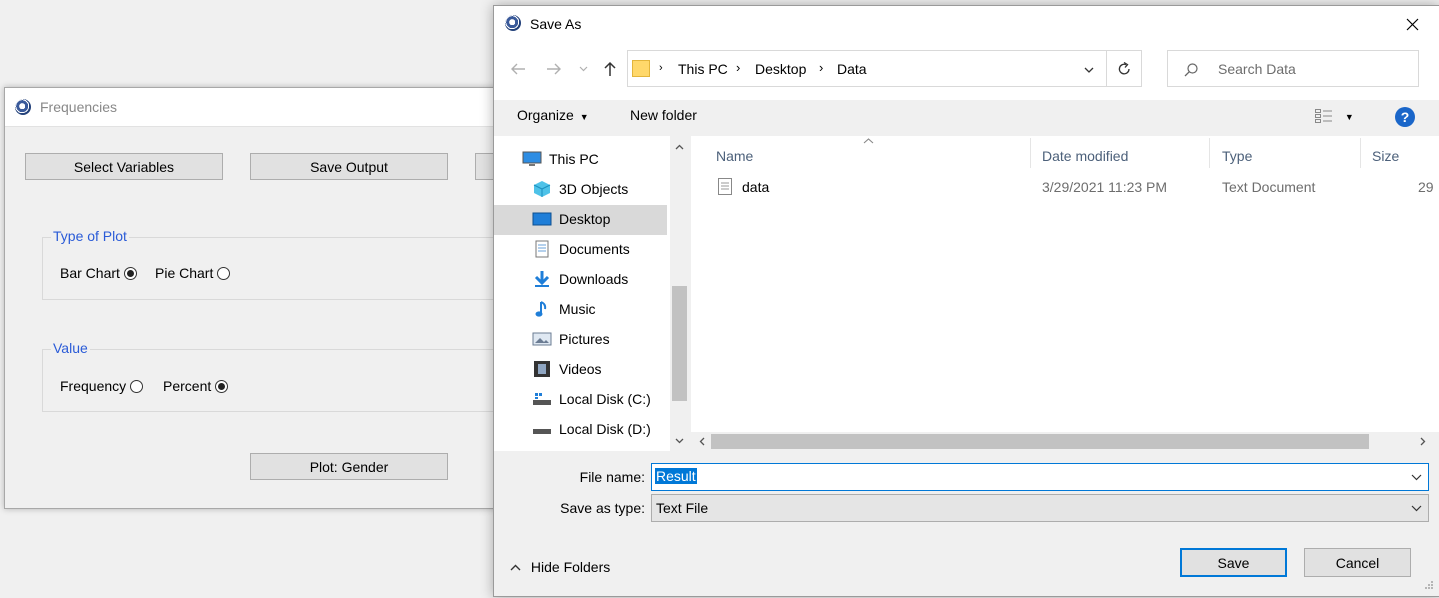 The width and height of the screenshot is (1439, 598). I want to click on close-icon, so click(1412, 24).